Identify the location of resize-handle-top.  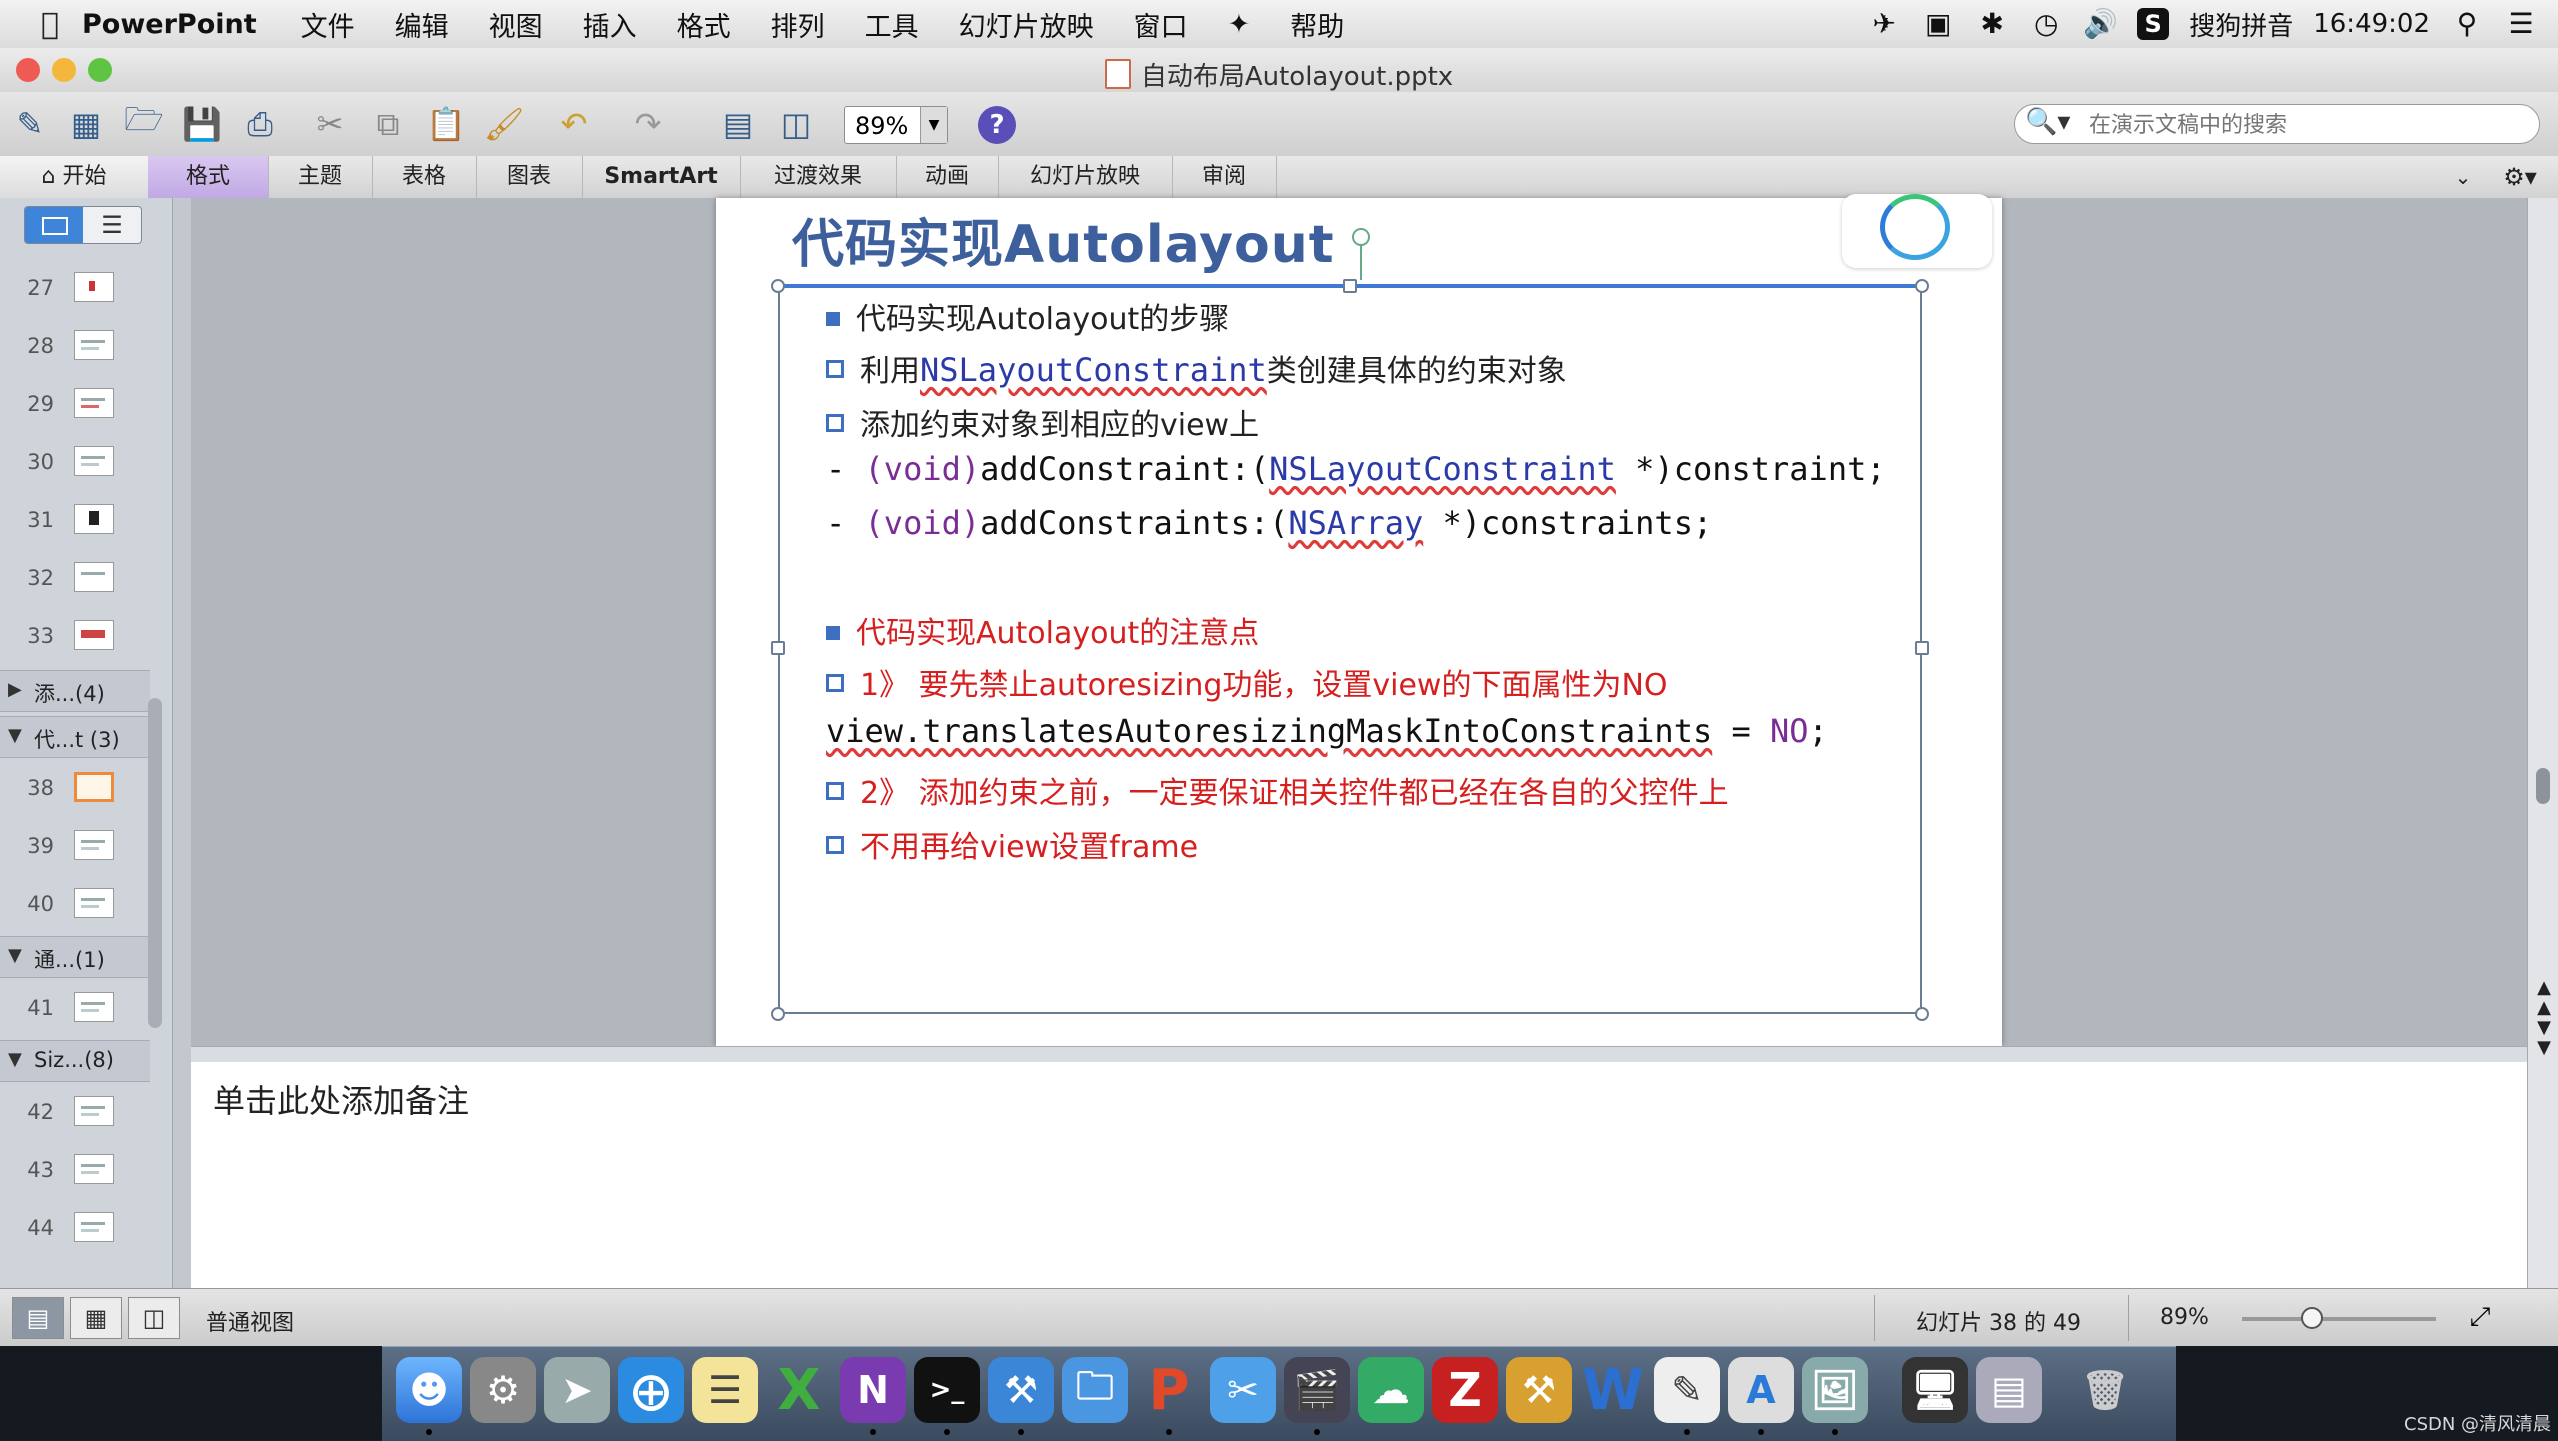
(1350, 286).